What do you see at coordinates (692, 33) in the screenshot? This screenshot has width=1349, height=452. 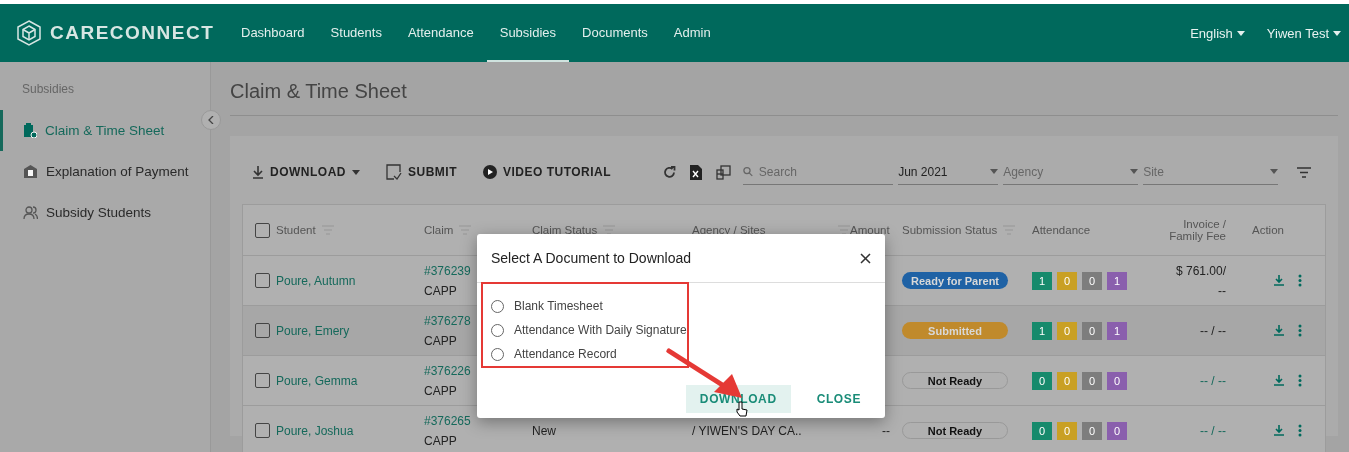 I see `nav-tab: Admin` at bounding box center [692, 33].